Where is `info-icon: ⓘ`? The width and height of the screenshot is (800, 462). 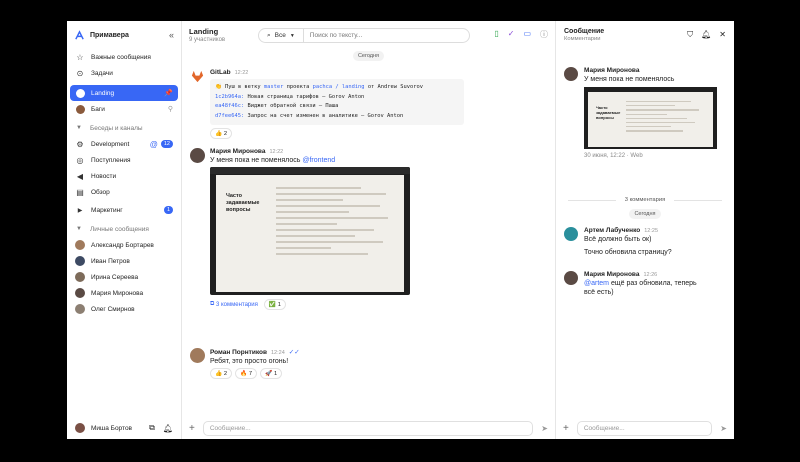
info-icon: ⓘ is located at coordinates (544, 34).